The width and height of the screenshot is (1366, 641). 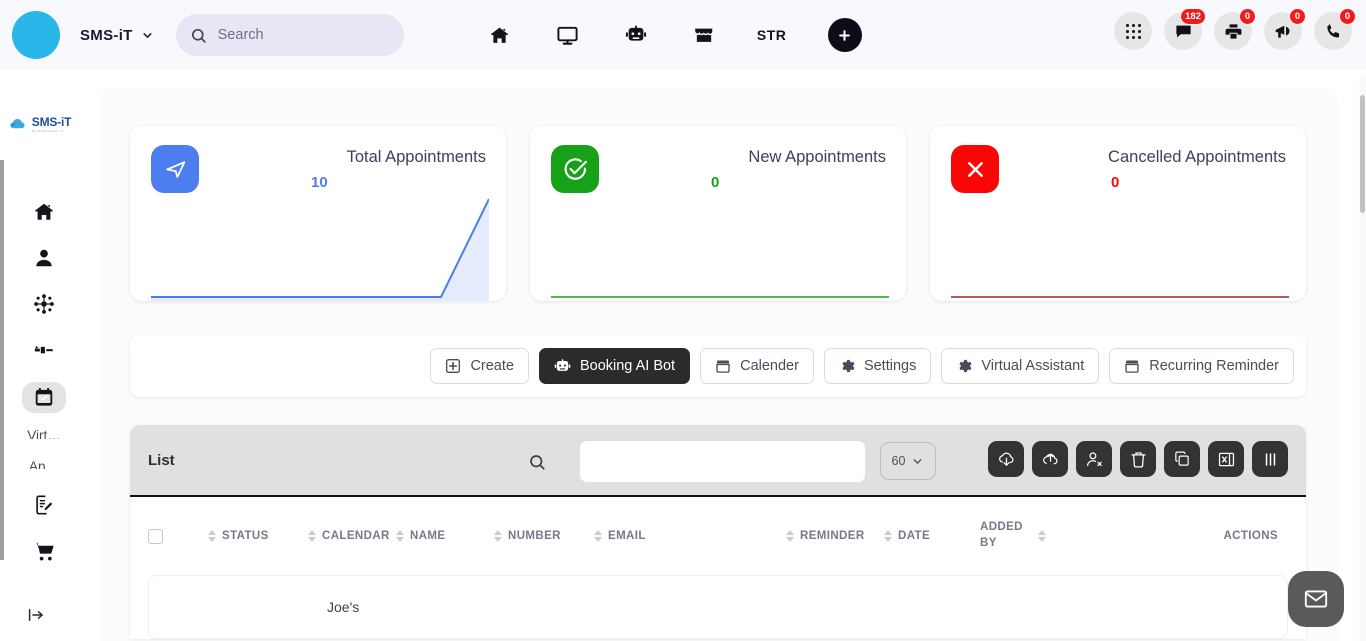 What do you see at coordinates (1133, 31) in the screenshot?
I see `apps-grid-button` at bounding box center [1133, 31].